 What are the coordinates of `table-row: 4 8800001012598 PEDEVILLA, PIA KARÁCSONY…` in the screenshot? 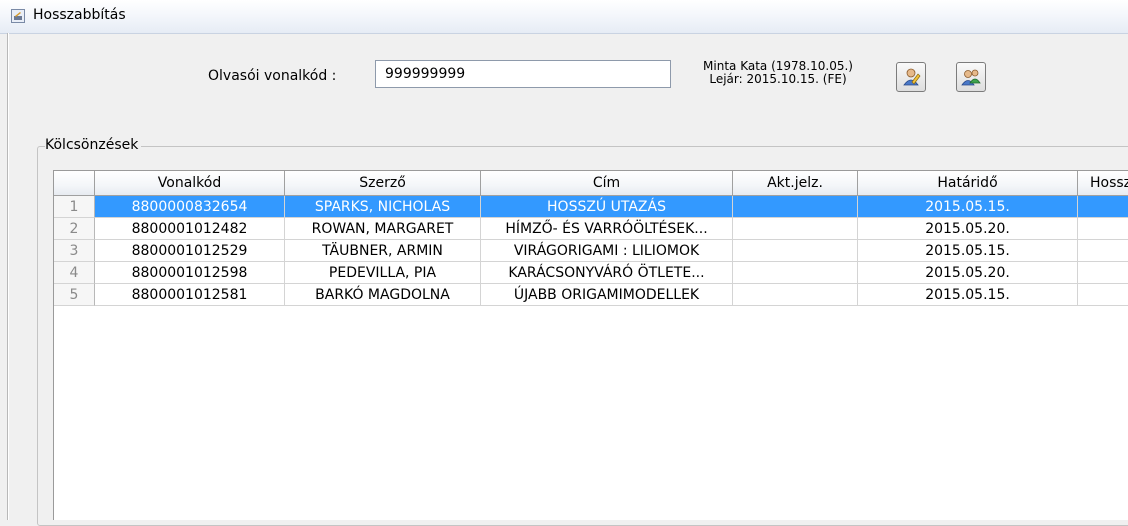 It's located at (591, 273).